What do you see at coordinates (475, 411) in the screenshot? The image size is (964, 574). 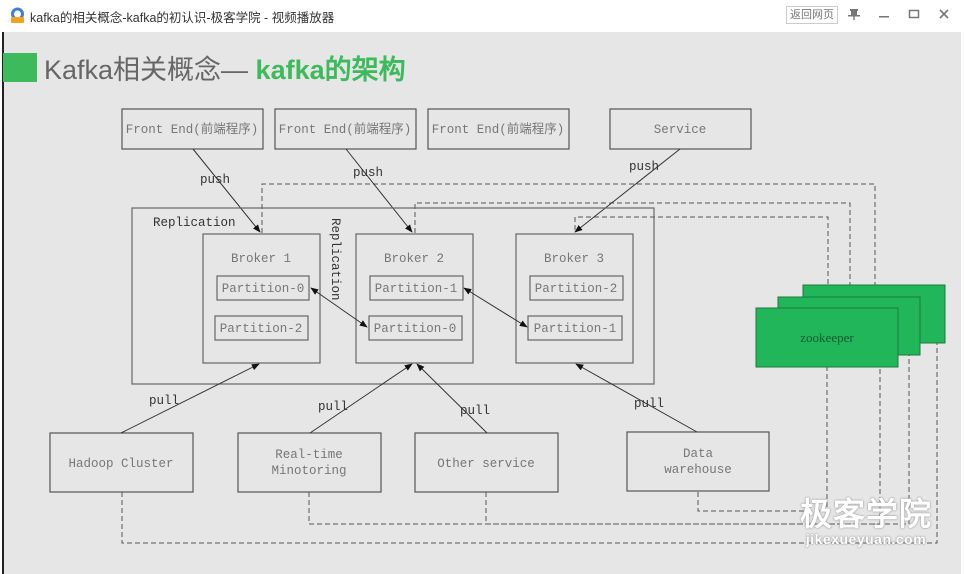 I see `pull-label-other: pull` at bounding box center [475, 411].